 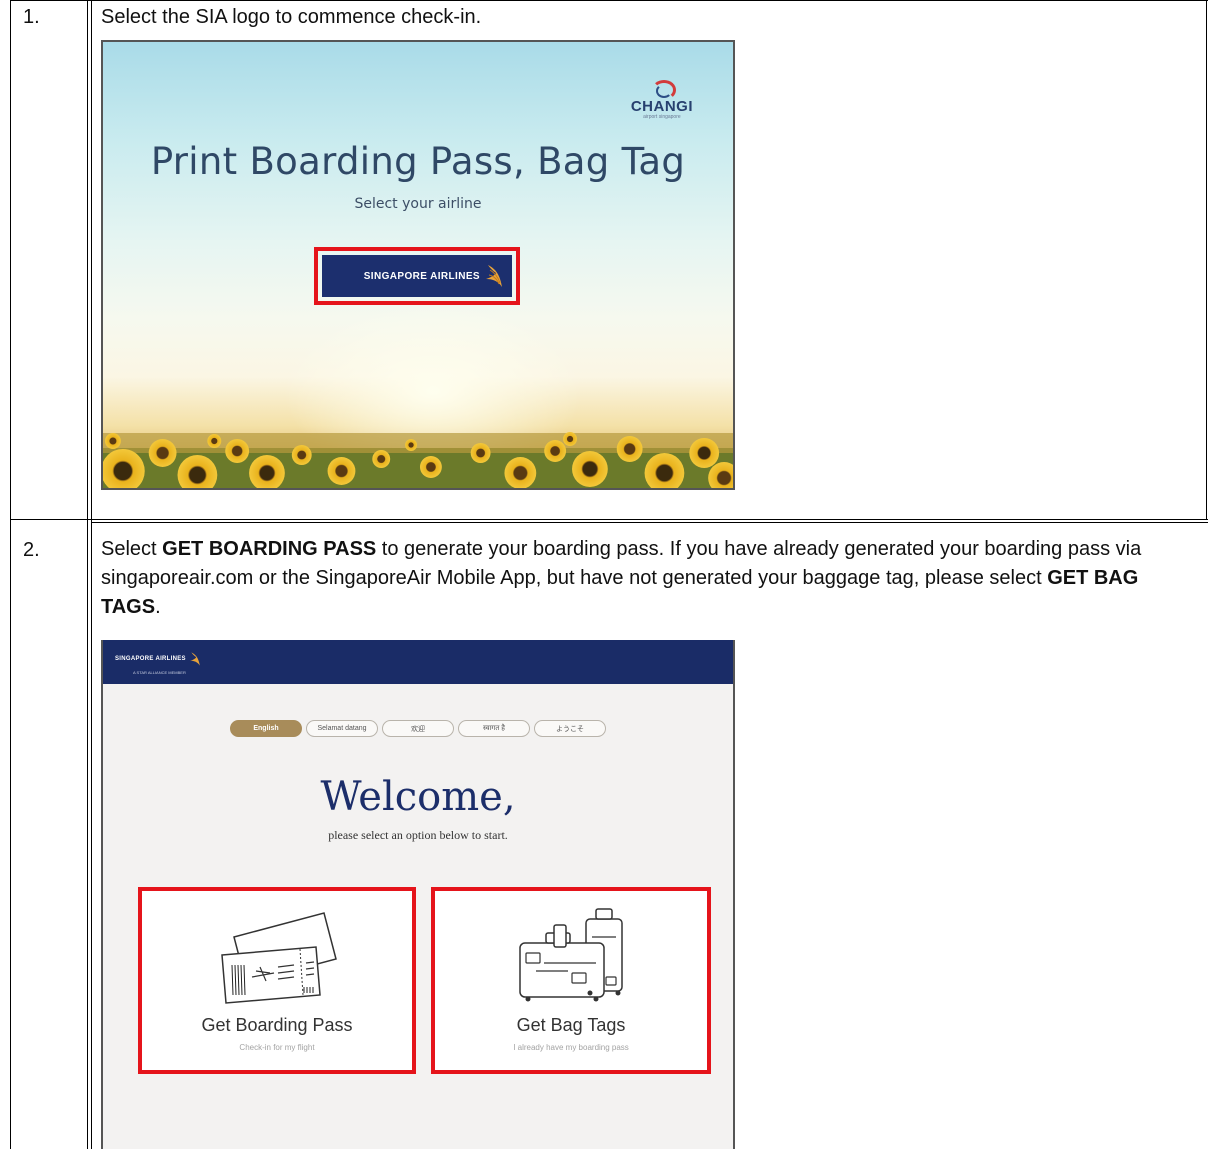 I want to click on language-hindi: स्वागत है, so click(x=494, y=728).